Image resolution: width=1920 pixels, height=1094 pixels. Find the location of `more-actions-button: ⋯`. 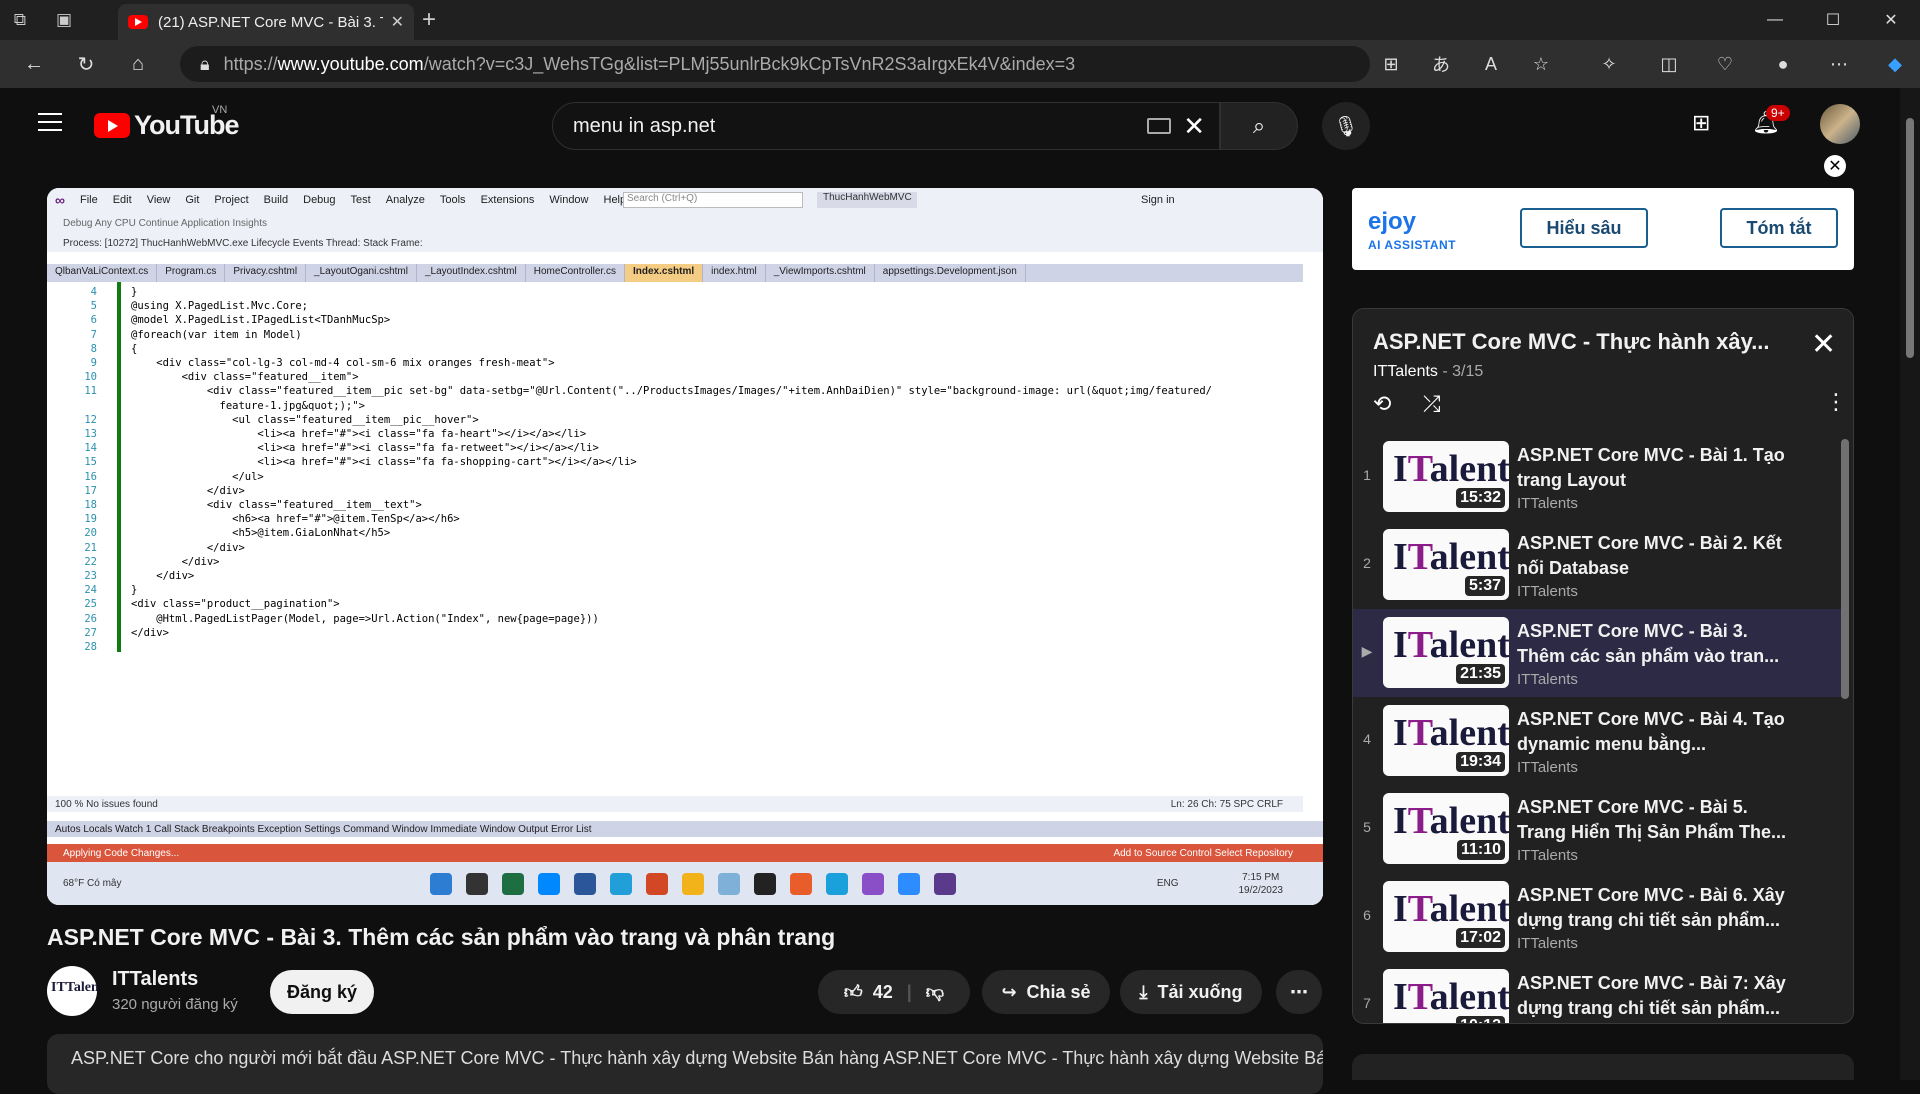

more-actions-button: ⋯ is located at coordinates (1299, 992).